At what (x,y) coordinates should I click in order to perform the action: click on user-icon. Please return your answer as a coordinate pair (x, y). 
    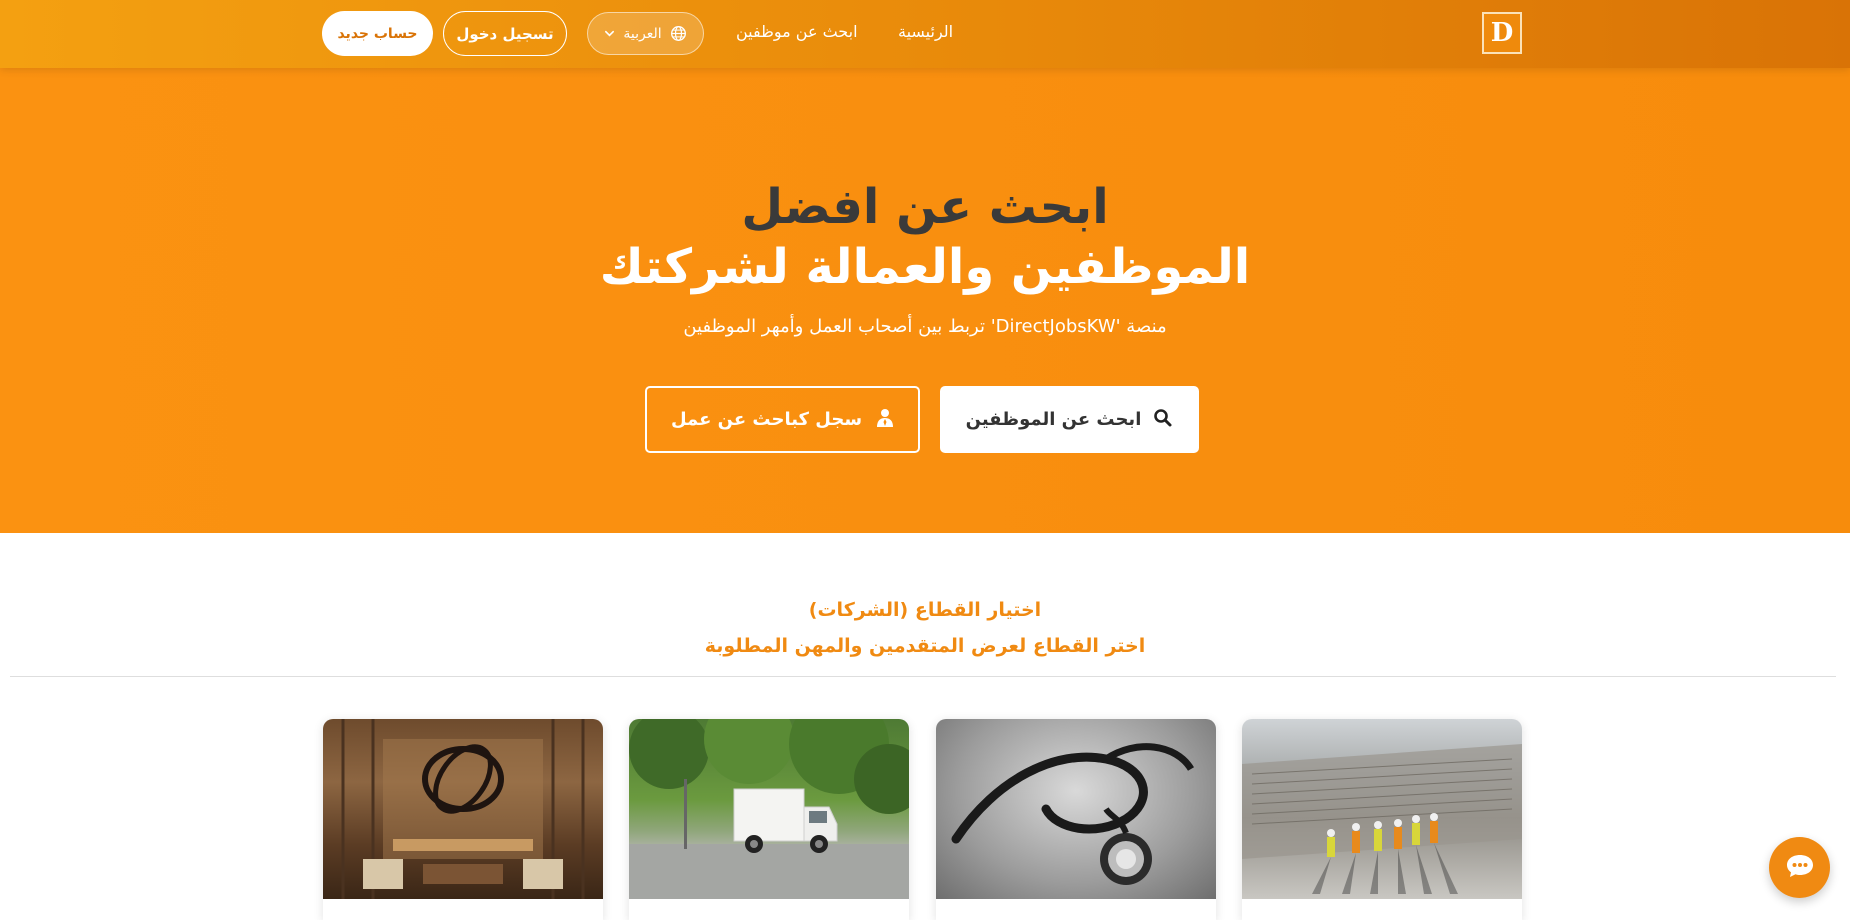
    Looking at the image, I should click on (885, 420).